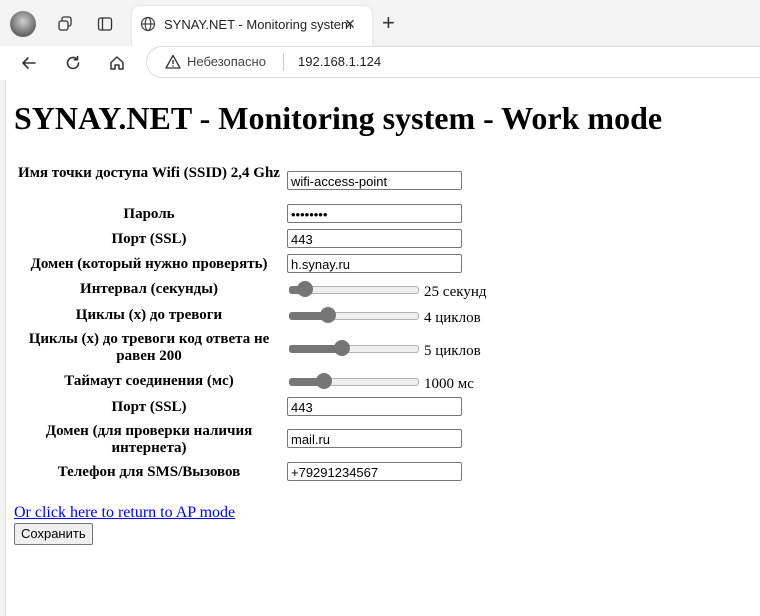  What do you see at coordinates (374, 438) in the screenshot?
I see `internet-domain-input: mail.ru` at bounding box center [374, 438].